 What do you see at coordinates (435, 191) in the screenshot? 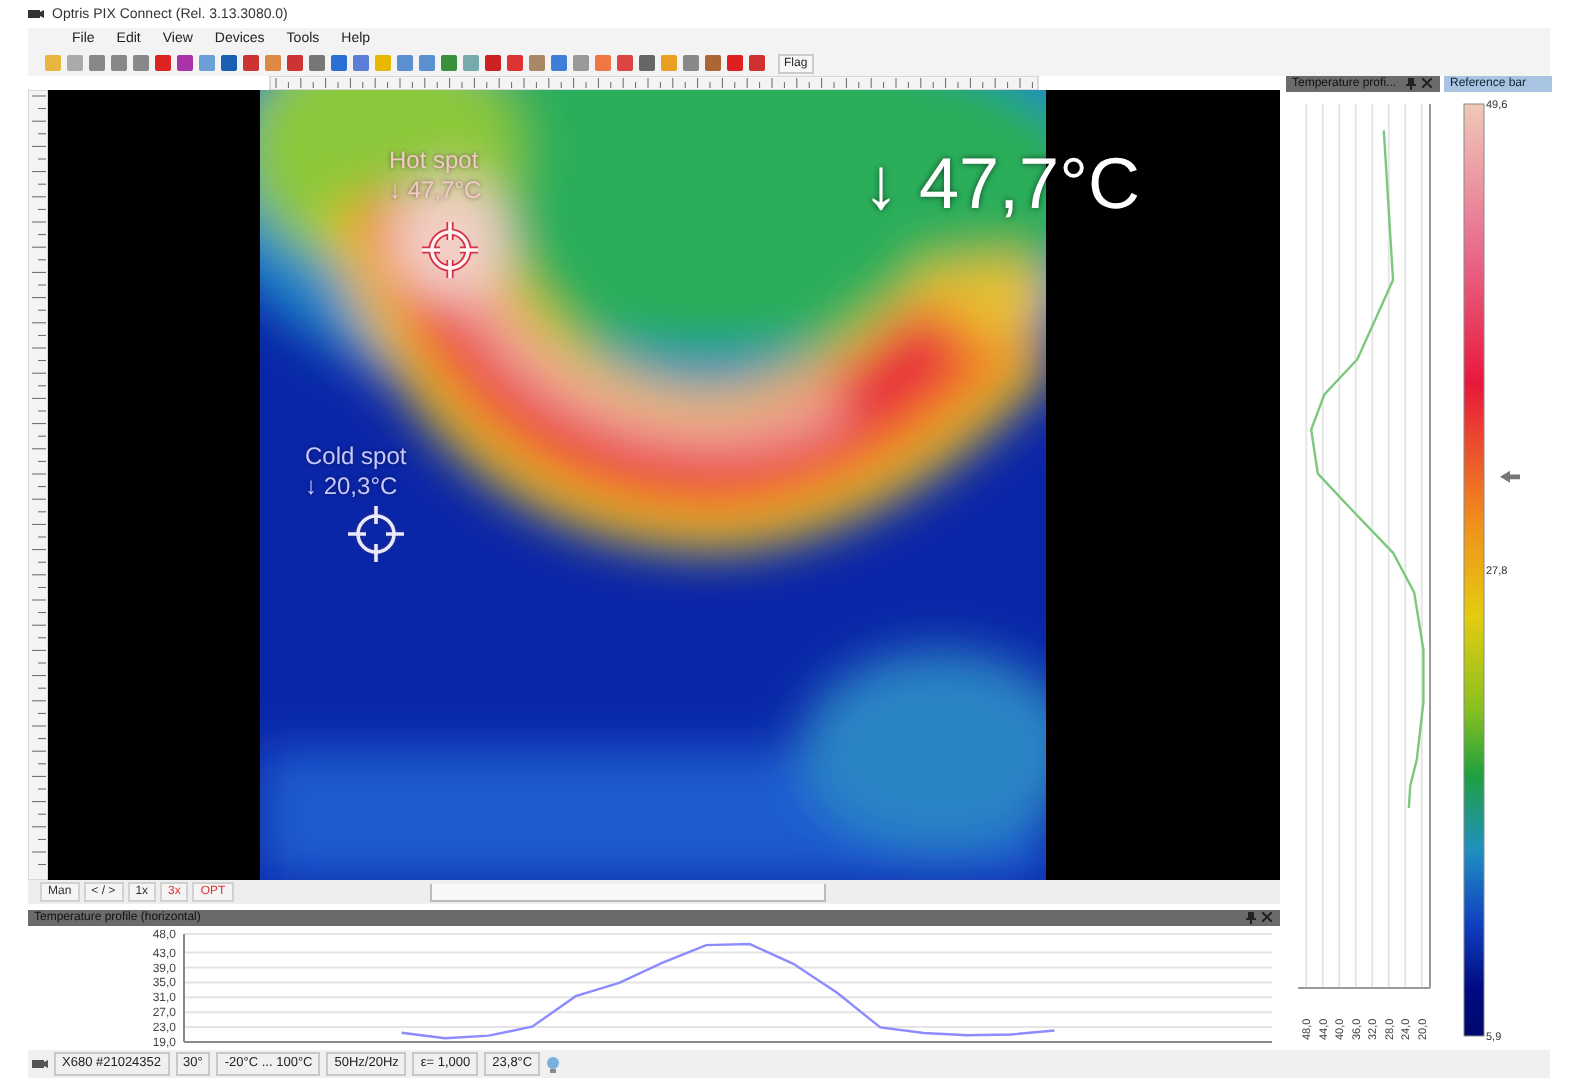
I see `hot-spot-reading: ↓ 47,7°C` at bounding box center [435, 191].